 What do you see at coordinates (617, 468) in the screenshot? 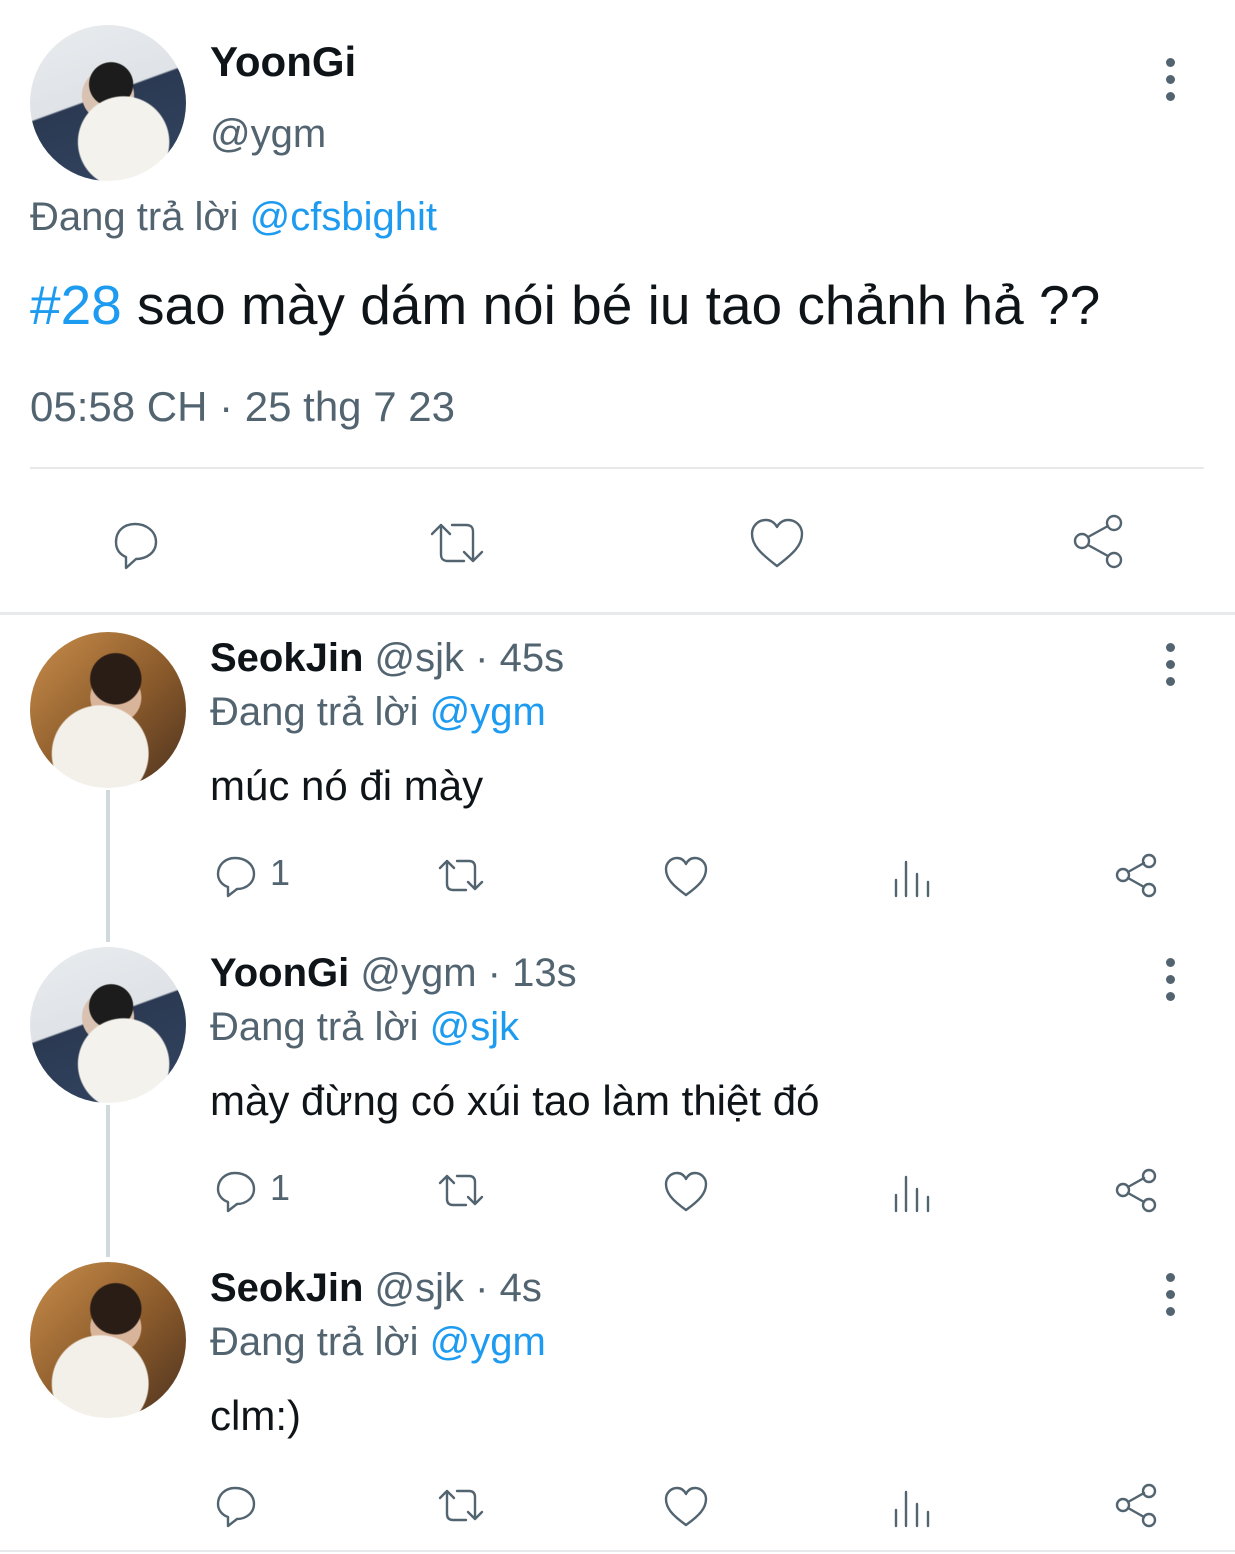
I see `divider` at bounding box center [617, 468].